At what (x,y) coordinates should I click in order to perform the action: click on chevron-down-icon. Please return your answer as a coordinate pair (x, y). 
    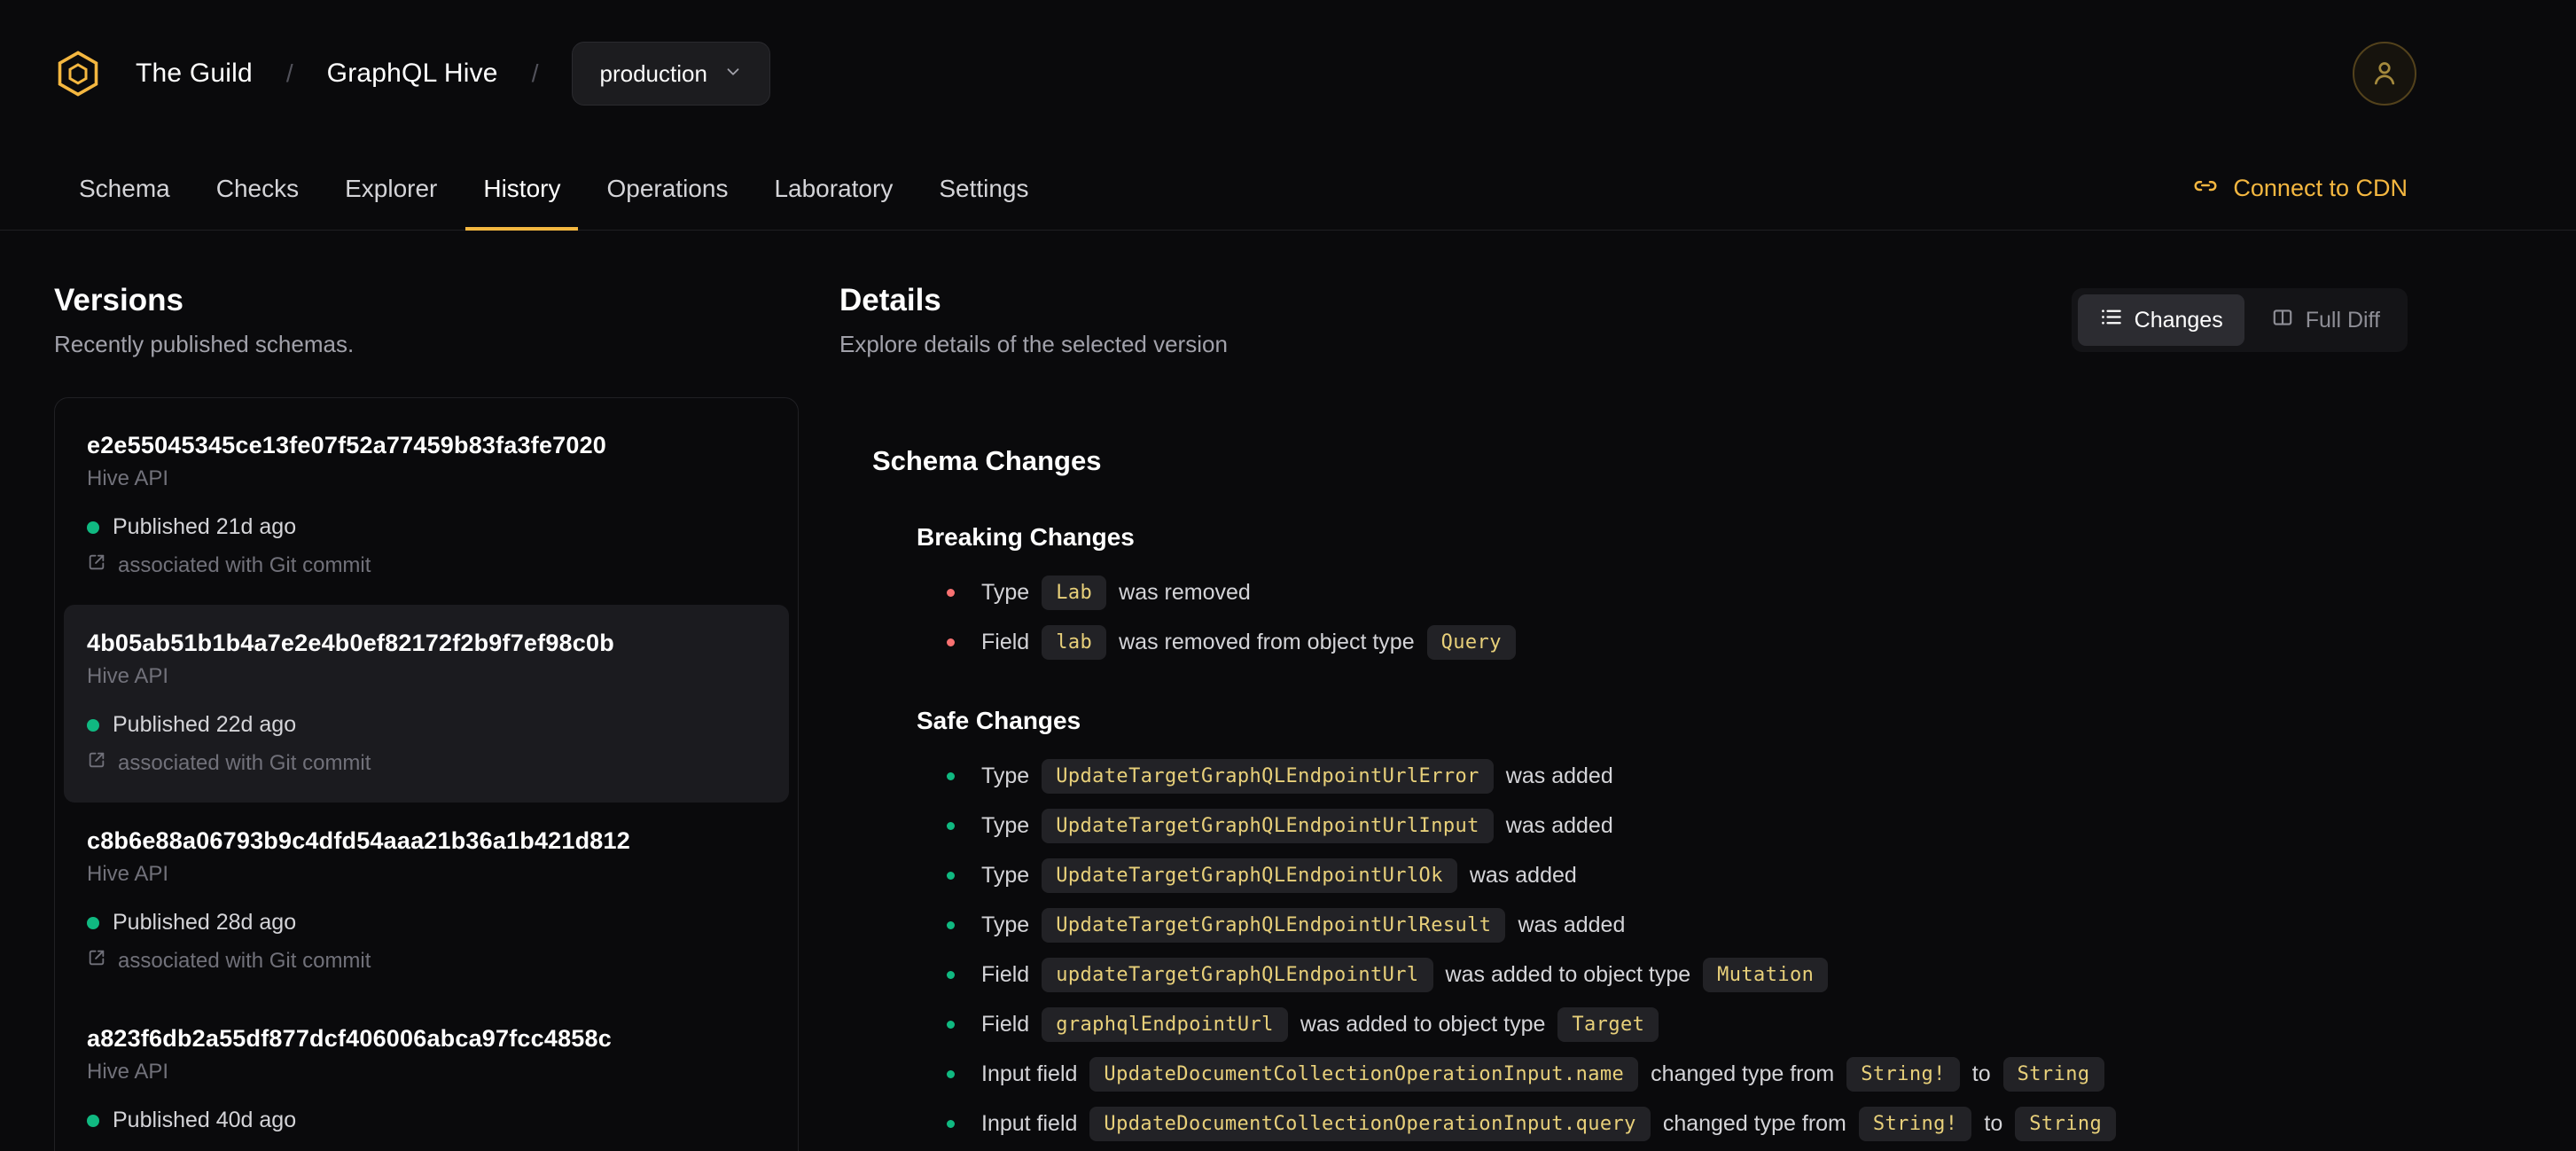
    Looking at the image, I should click on (733, 74).